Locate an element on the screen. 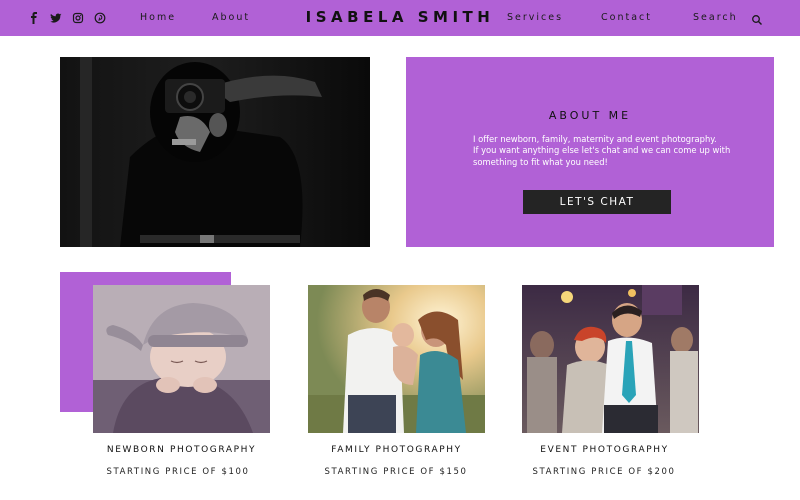 The height and width of the screenshot is (500, 800). nav-search: Search is located at coordinates (715, 17).